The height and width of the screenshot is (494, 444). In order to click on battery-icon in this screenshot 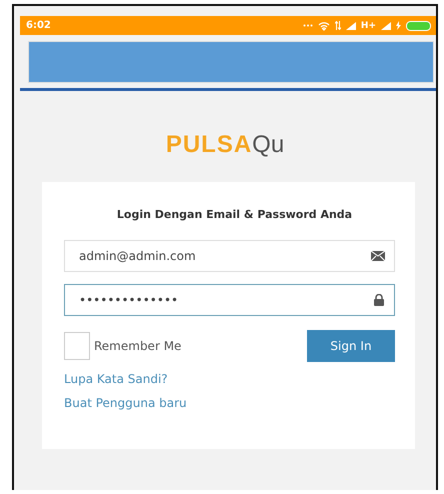, I will do `click(419, 25)`.